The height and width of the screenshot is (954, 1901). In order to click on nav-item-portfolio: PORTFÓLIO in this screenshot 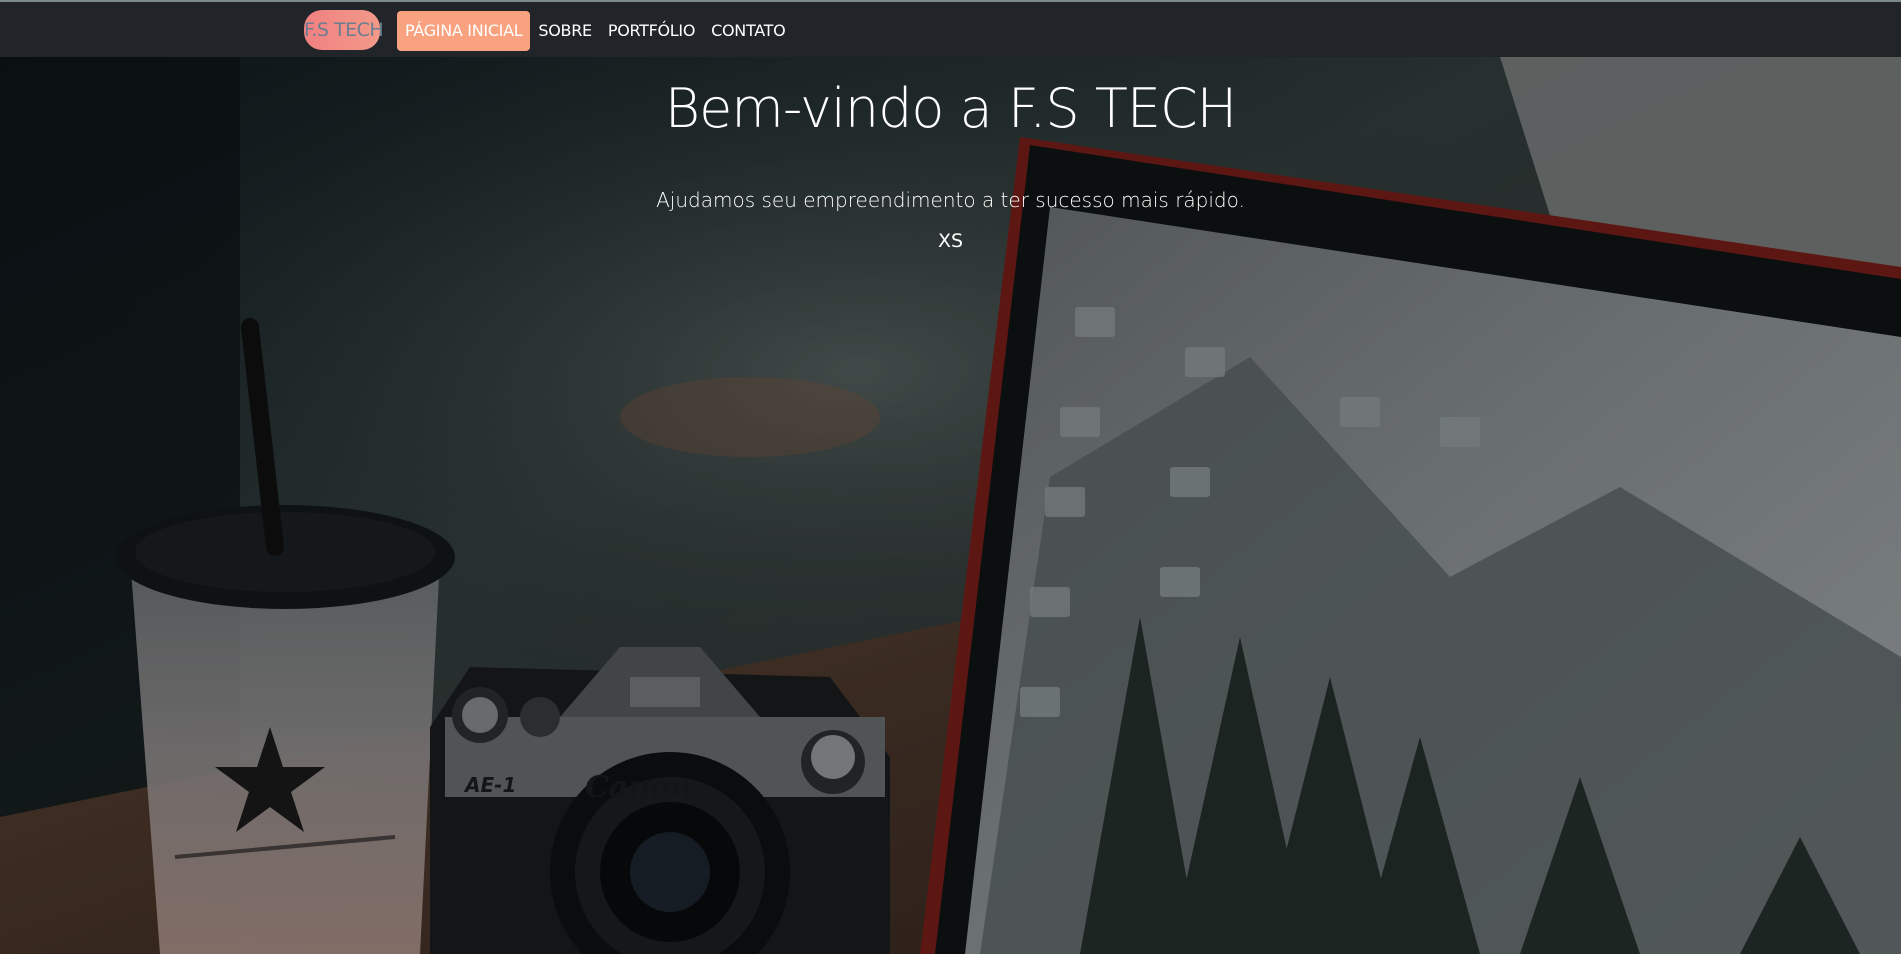, I will do `click(651, 31)`.